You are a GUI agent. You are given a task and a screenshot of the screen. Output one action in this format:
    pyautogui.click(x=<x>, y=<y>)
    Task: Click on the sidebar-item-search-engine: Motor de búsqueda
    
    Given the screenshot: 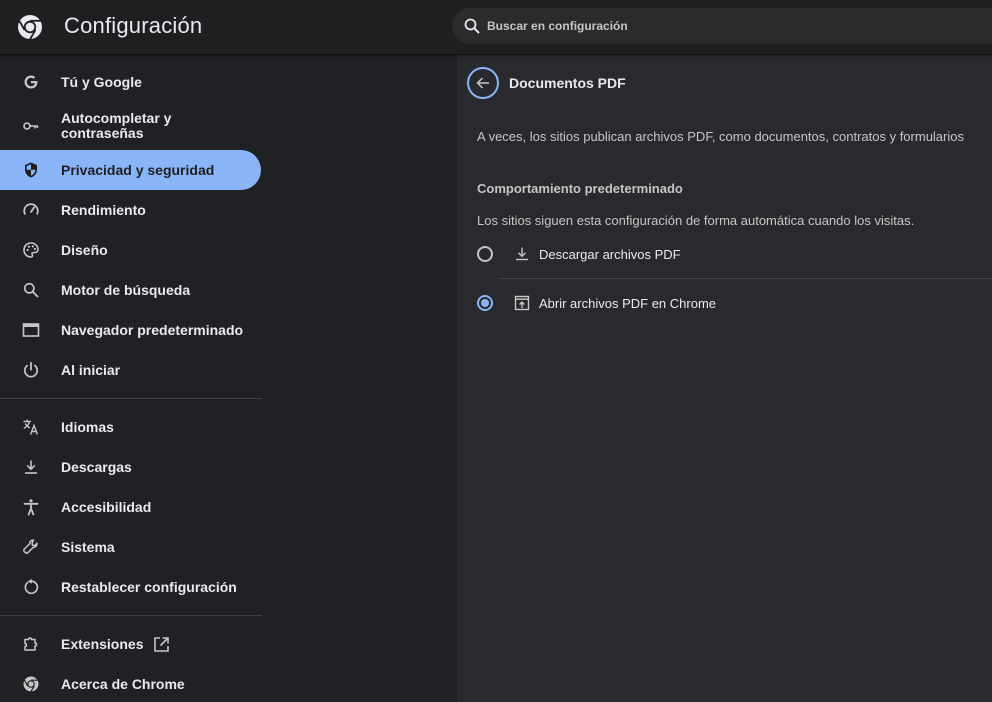 What is the action you would take?
    pyautogui.click(x=130, y=290)
    